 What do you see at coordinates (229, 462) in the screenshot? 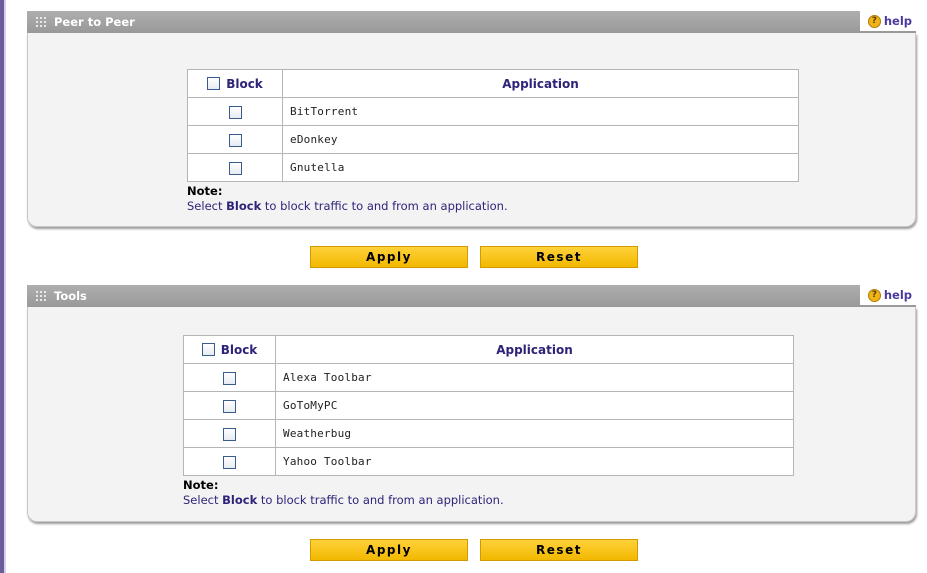
I see `block-yahoo-toolbar-checkbox` at bounding box center [229, 462].